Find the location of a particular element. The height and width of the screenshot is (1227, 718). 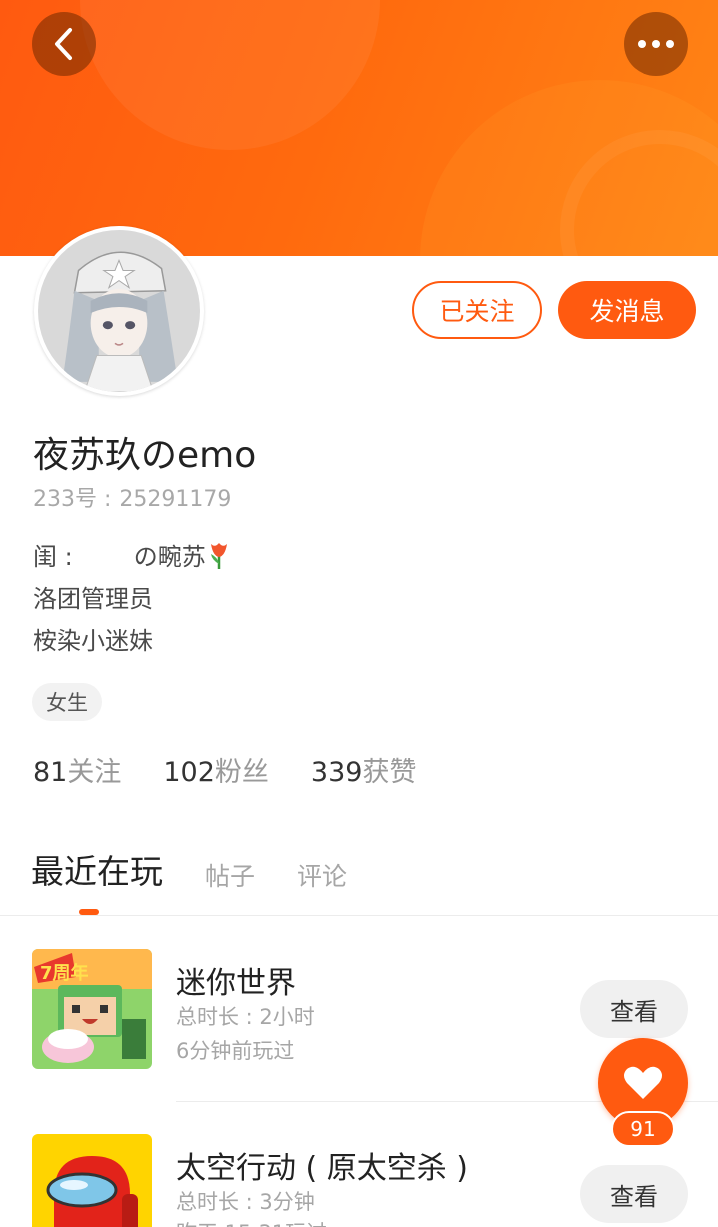

game-name: 太空行动 ( 原太空杀 ) is located at coordinates (322, 1168).